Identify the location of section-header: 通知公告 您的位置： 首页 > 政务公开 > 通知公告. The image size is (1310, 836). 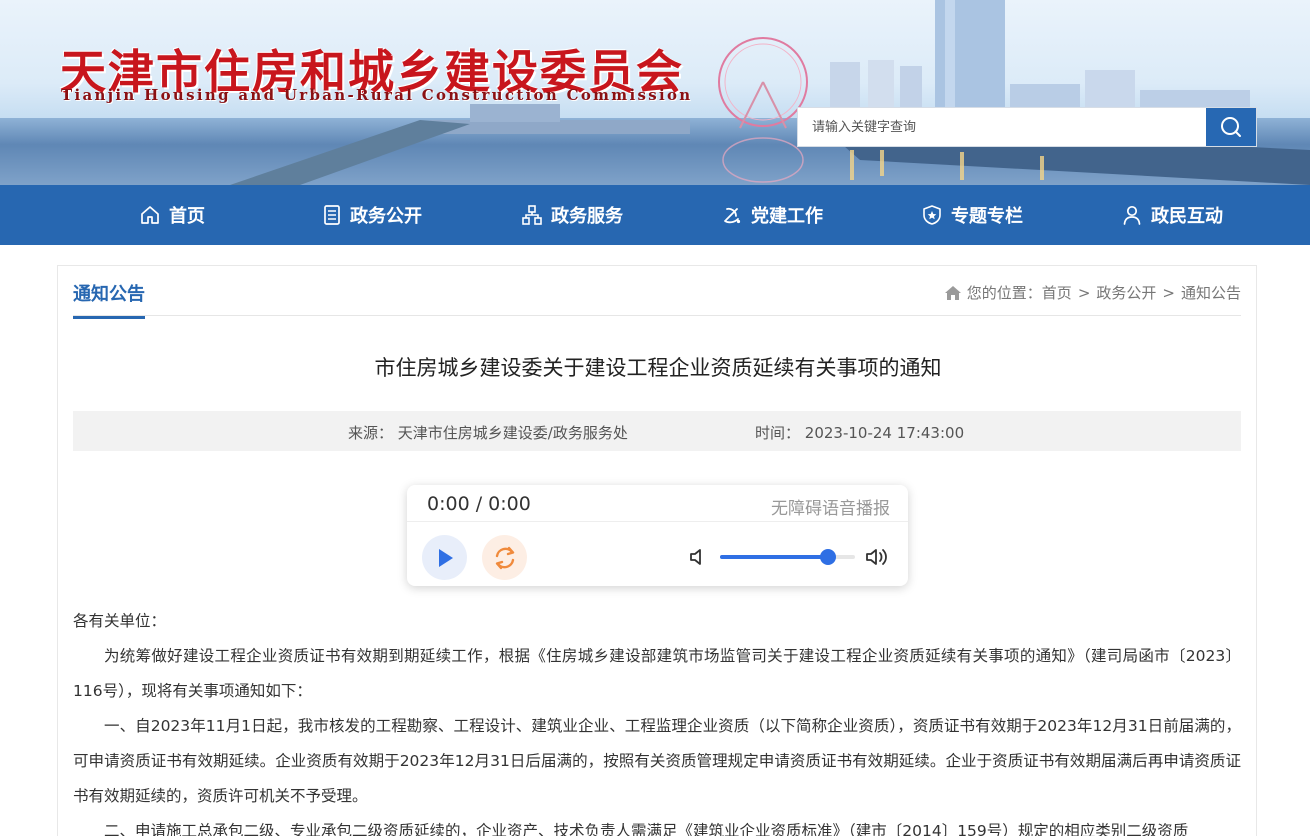
(657, 292).